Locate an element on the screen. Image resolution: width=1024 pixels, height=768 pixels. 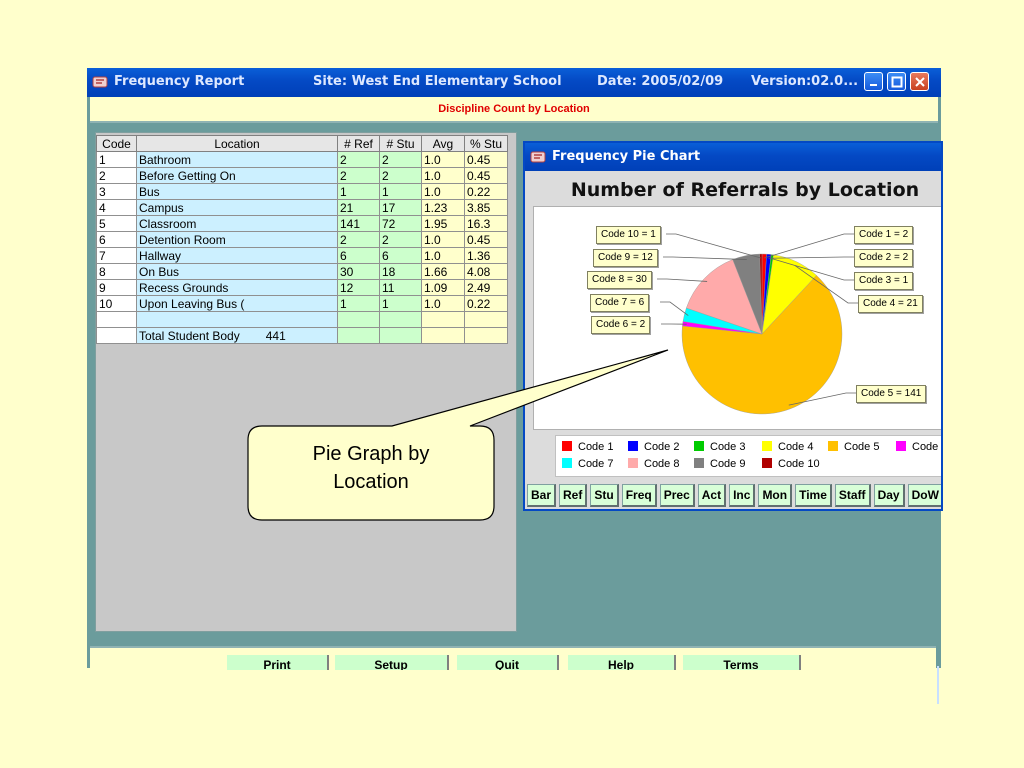
chart-button-mon: Mon is located at coordinates (775, 495).